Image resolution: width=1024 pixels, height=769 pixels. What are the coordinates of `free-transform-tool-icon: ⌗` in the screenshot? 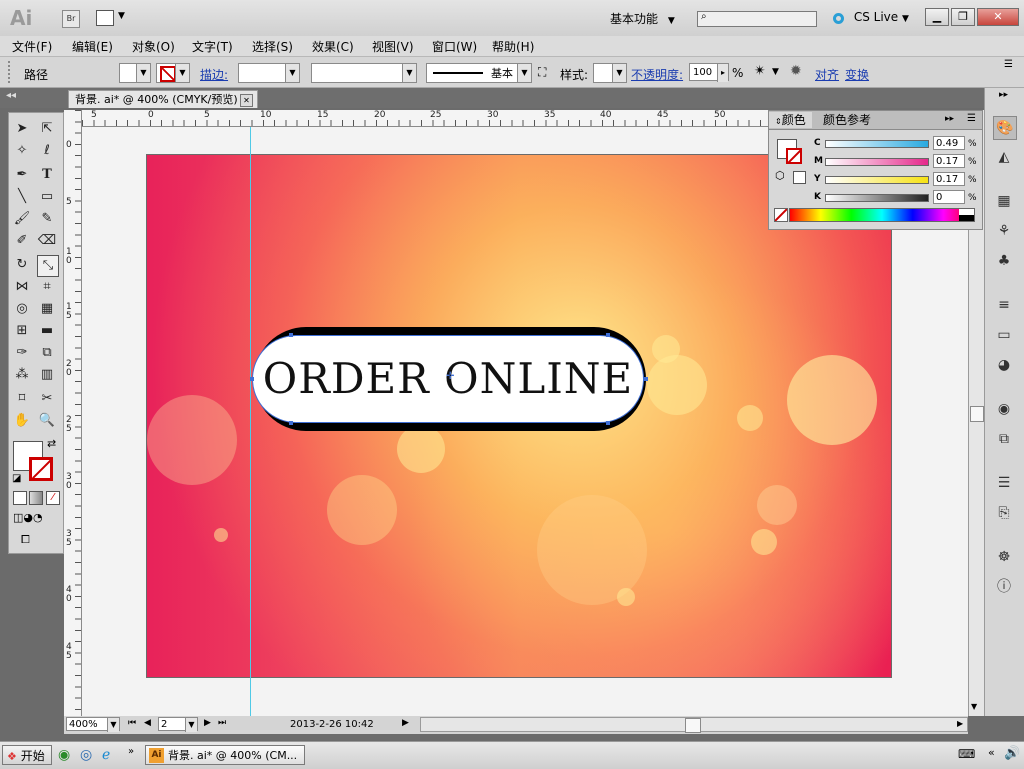 It's located at (47, 287).